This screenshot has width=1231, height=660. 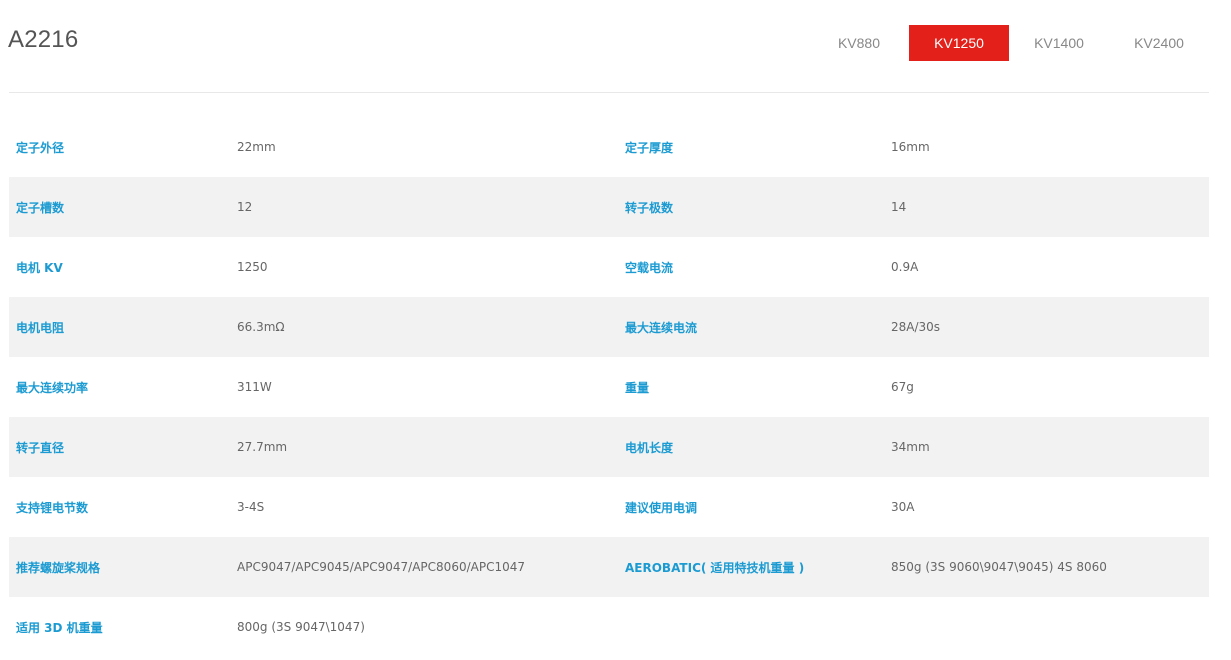 I want to click on table-row: 最大连续功率 311W 重量 67g, so click(x=609, y=387).